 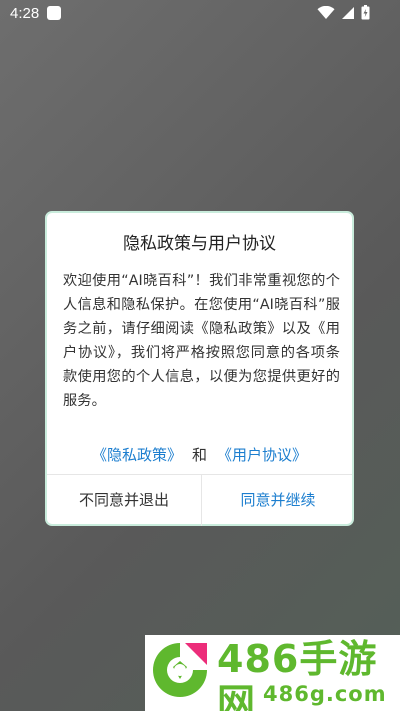 I want to click on privacy-policy-link: 《隐私政策》, so click(x=137, y=455).